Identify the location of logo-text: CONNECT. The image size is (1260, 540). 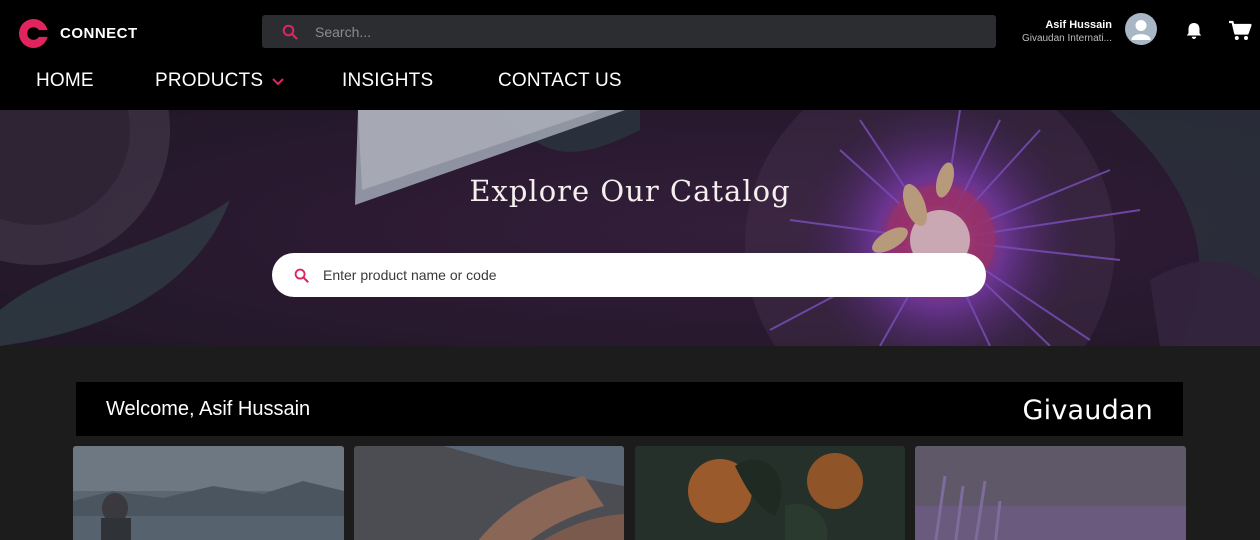
(99, 33).